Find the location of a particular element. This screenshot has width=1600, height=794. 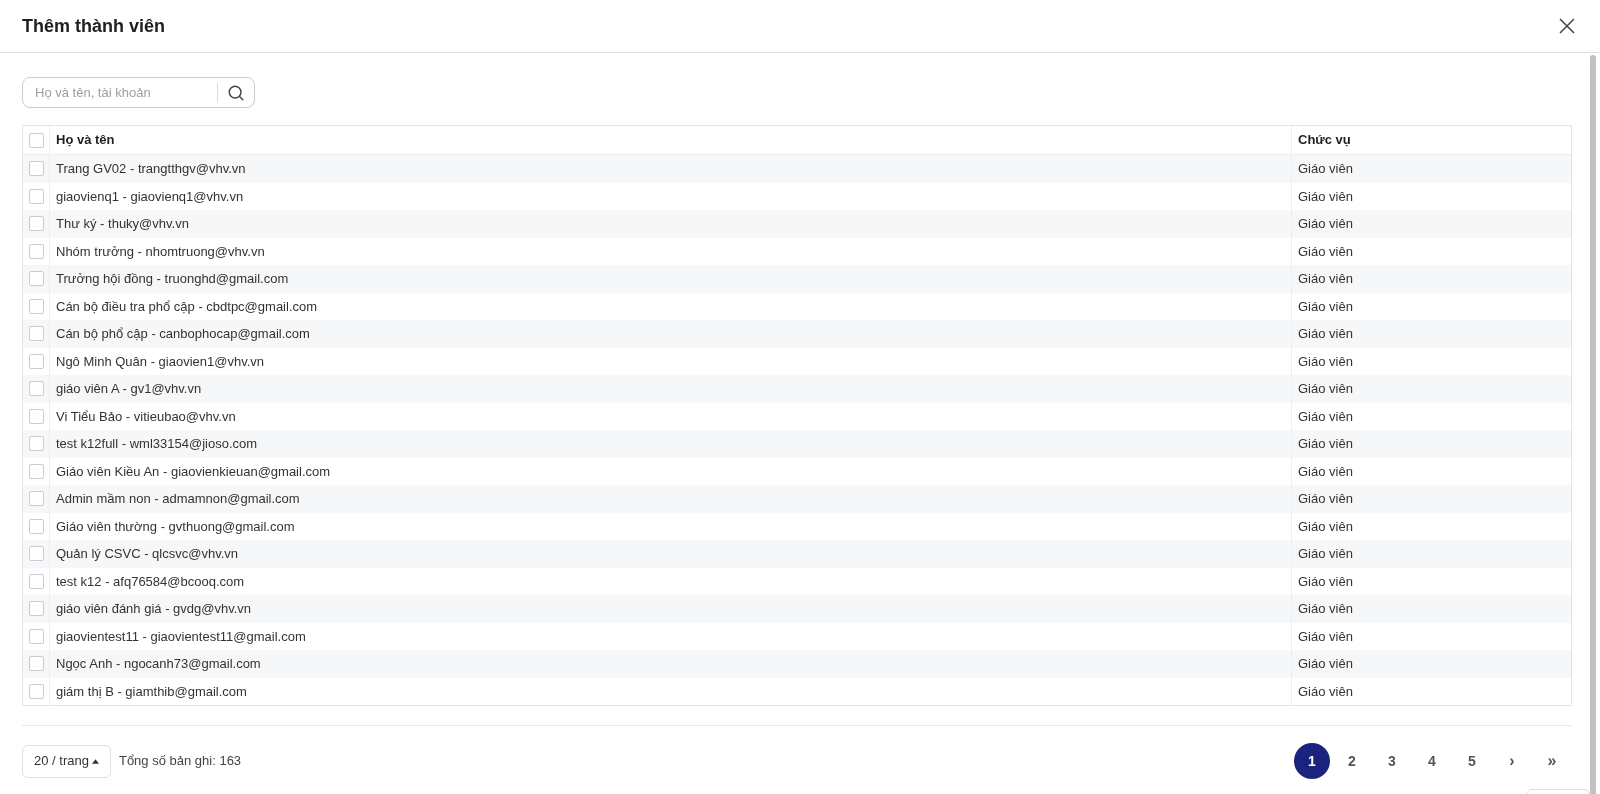

member-cell-text: giám thị B - giamthib@gmail.com is located at coordinates (151, 691).